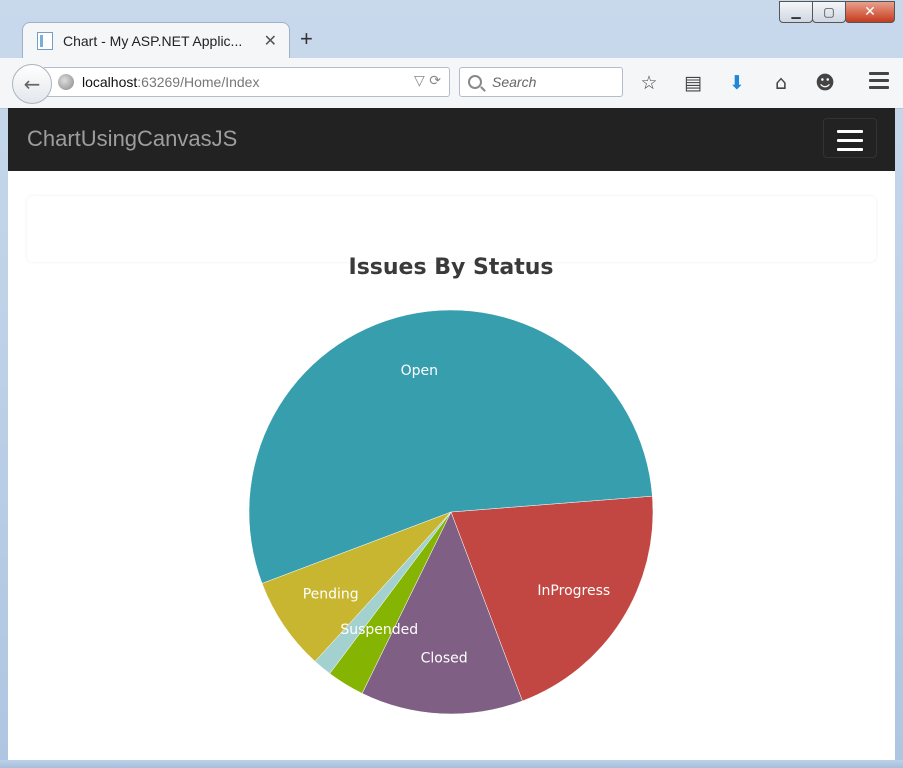 Image resolution: width=903 pixels, height=768 pixels. I want to click on window-controls: ▁ ▢ ✕, so click(837, 12).